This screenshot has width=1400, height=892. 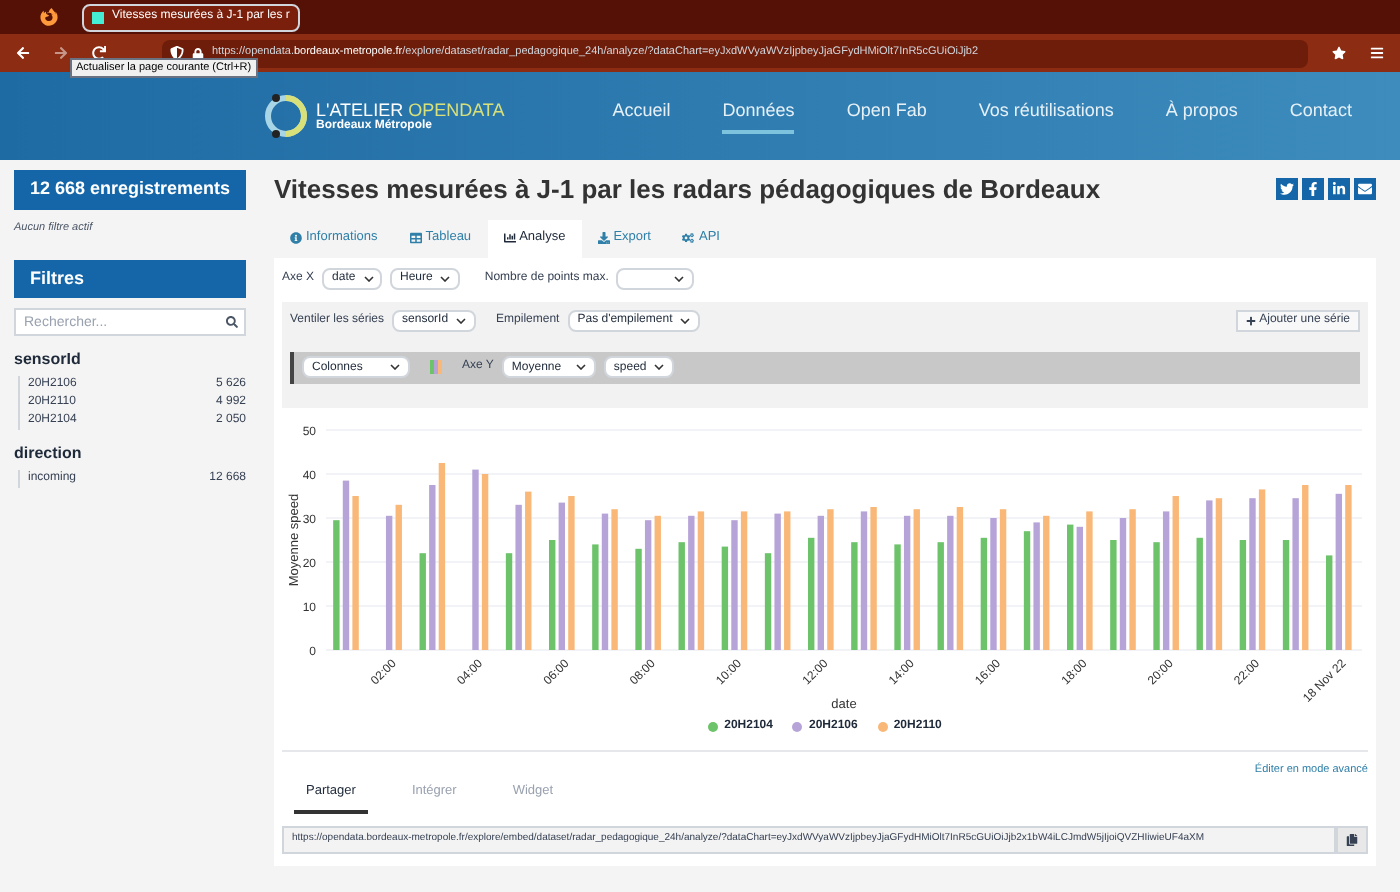 I want to click on facet-heading: sensorId, so click(x=48, y=360).